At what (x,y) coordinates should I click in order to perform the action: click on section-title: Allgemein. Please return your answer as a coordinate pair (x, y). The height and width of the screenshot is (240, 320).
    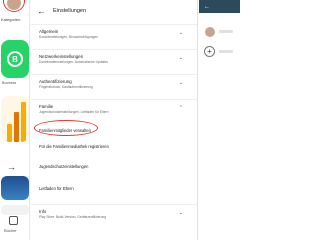
    Looking at the image, I should click on (49, 31).